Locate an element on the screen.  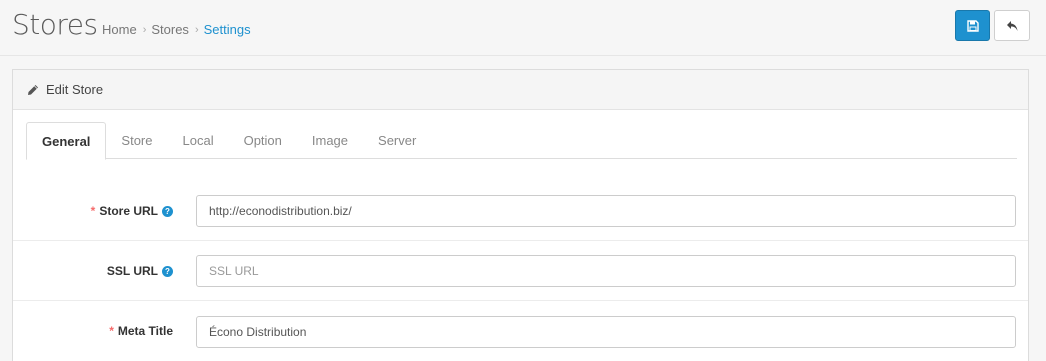
tab-image: Image is located at coordinates (330, 140).